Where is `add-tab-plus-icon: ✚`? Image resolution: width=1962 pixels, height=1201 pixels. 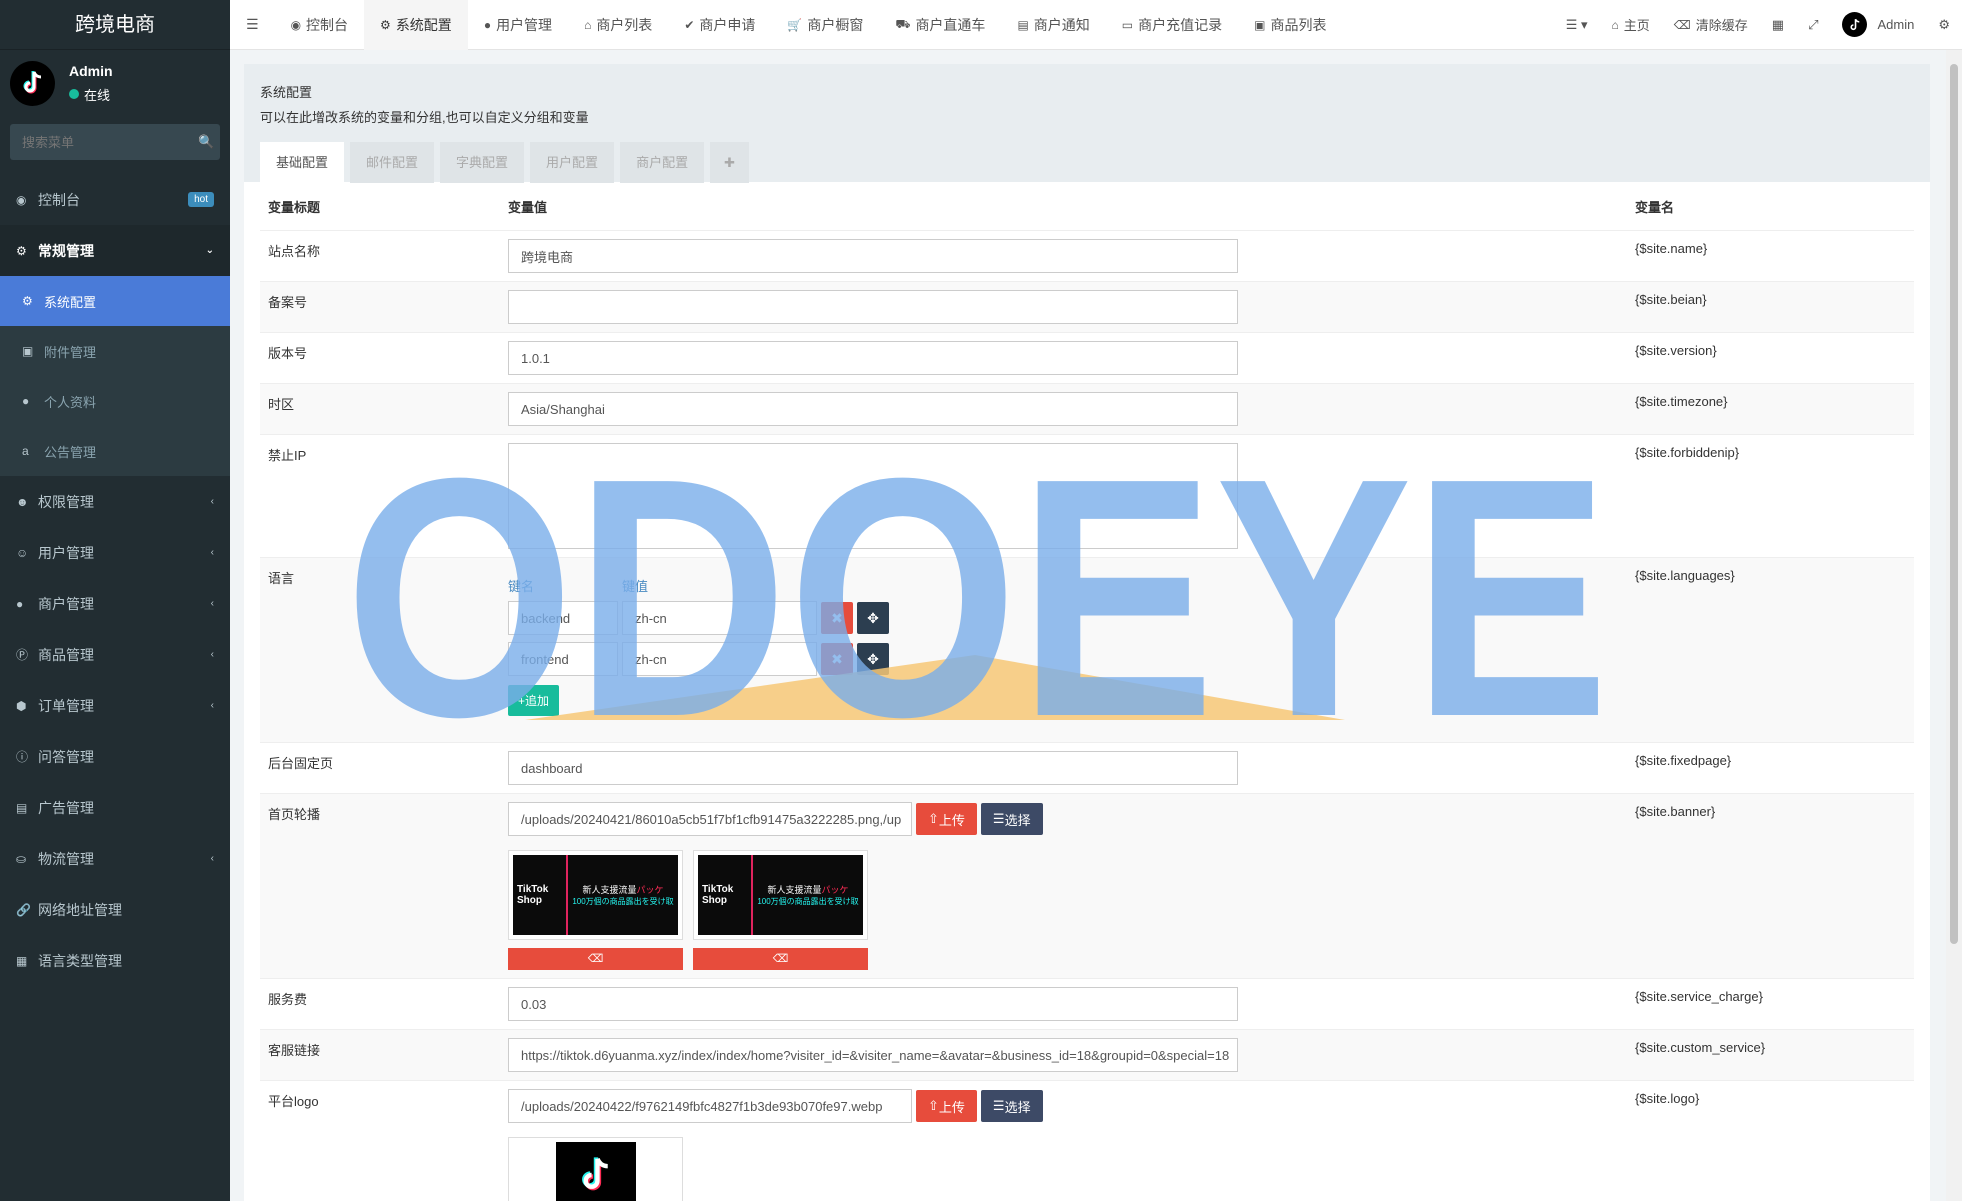
add-tab-plus-icon: ✚ is located at coordinates (729, 162).